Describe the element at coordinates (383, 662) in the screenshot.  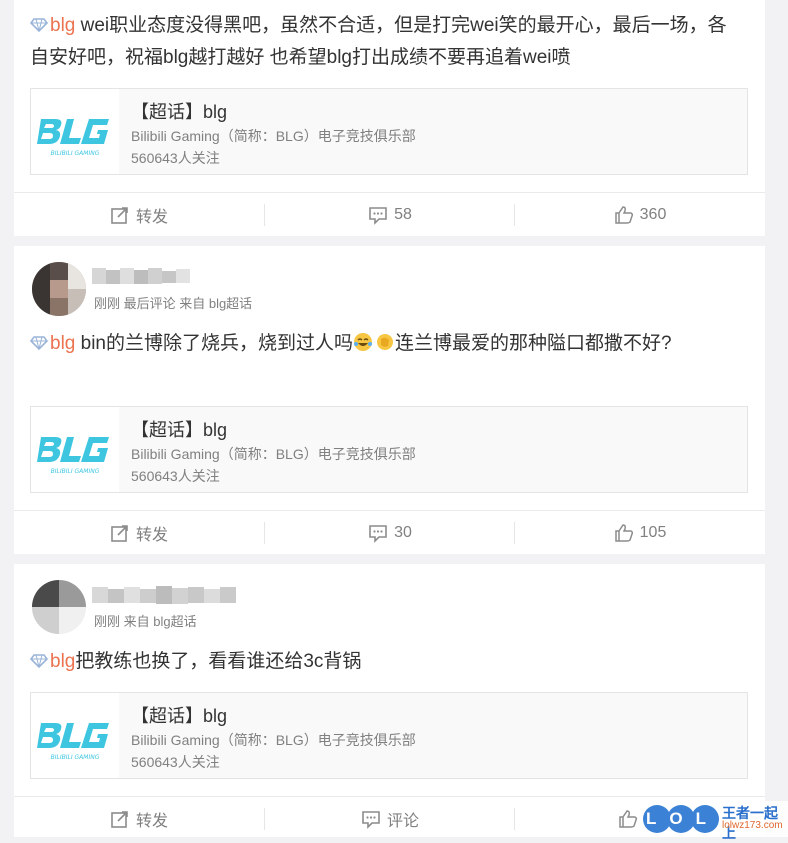
I see `post-text: blg把教练也换了，看看谁还给3c背锅` at that location.